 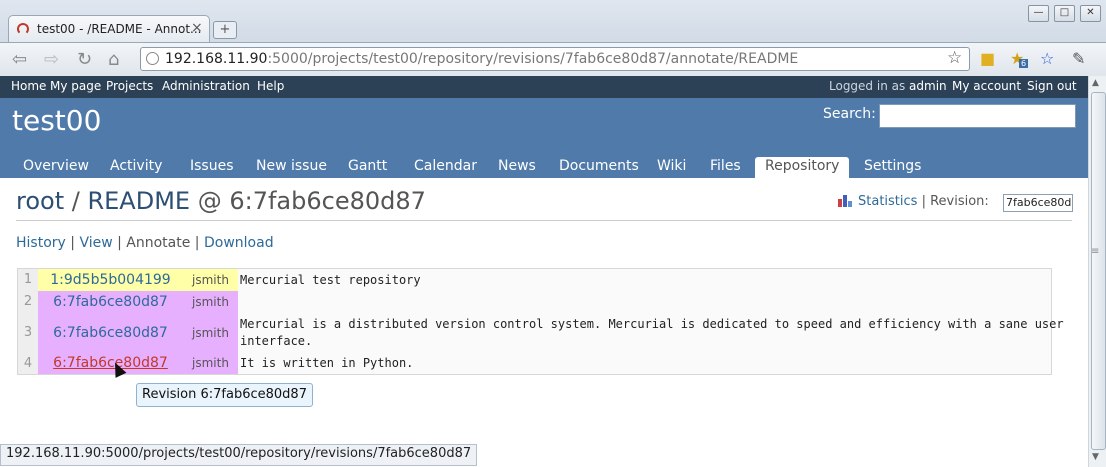 What do you see at coordinates (291, 167) in the screenshot?
I see `tab-new-issue: New issue` at bounding box center [291, 167].